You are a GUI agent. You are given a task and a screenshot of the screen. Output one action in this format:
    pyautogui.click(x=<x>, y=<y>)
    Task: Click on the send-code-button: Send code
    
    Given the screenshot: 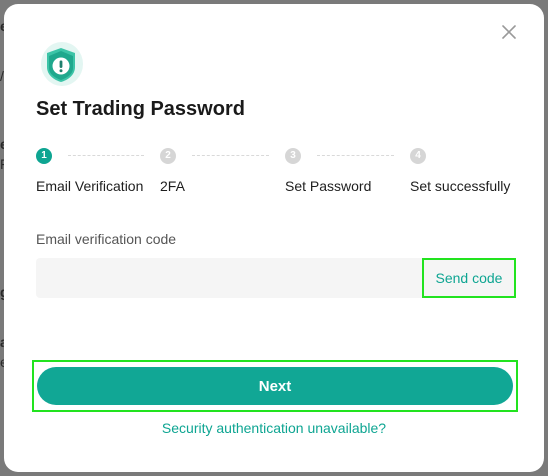 What is the action you would take?
    pyautogui.click(x=469, y=278)
    